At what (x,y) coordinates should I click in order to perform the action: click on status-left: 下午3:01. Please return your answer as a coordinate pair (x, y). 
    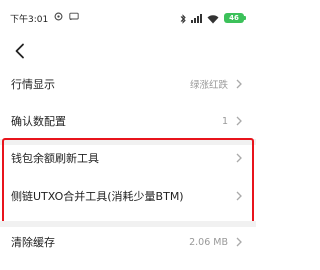
    Looking at the image, I should click on (44, 18).